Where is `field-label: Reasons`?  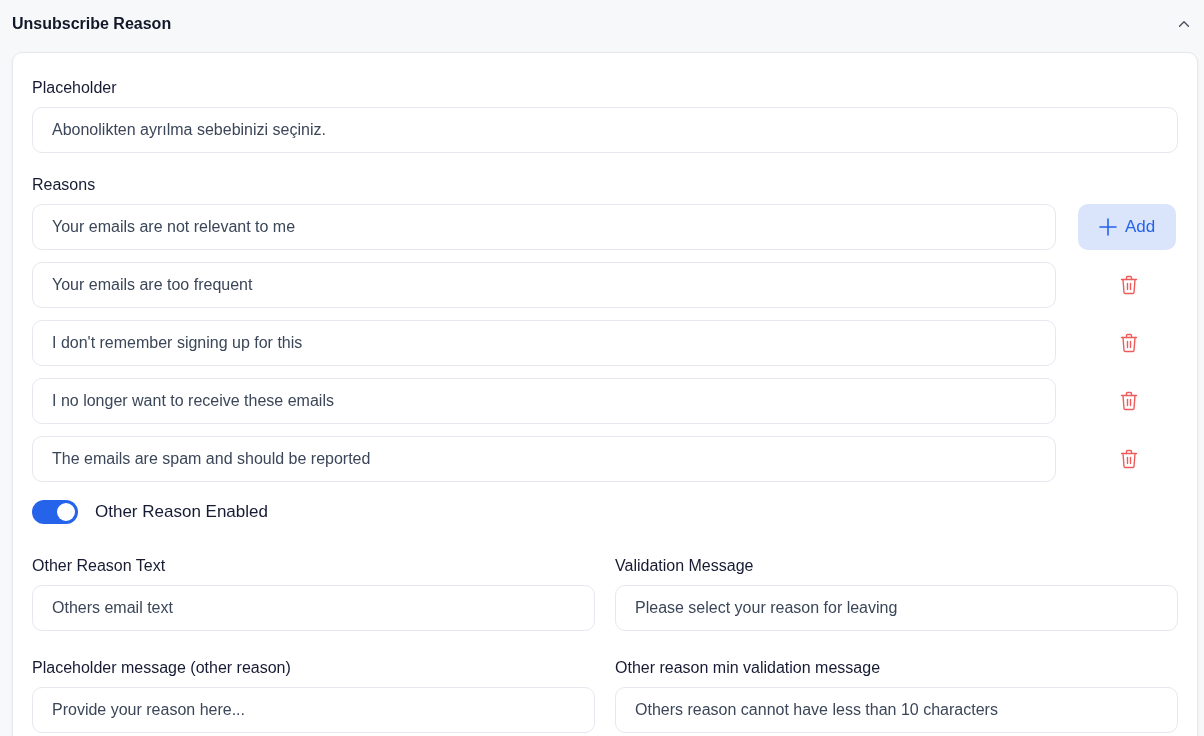 field-label: Reasons is located at coordinates (64, 185).